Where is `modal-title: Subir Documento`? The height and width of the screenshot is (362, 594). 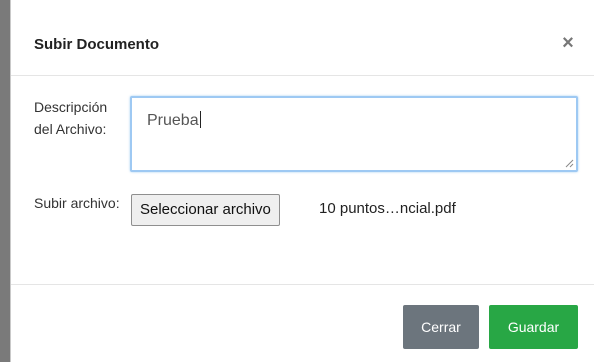
modal-title: Subir Documento is located at coordinates (97, 44).